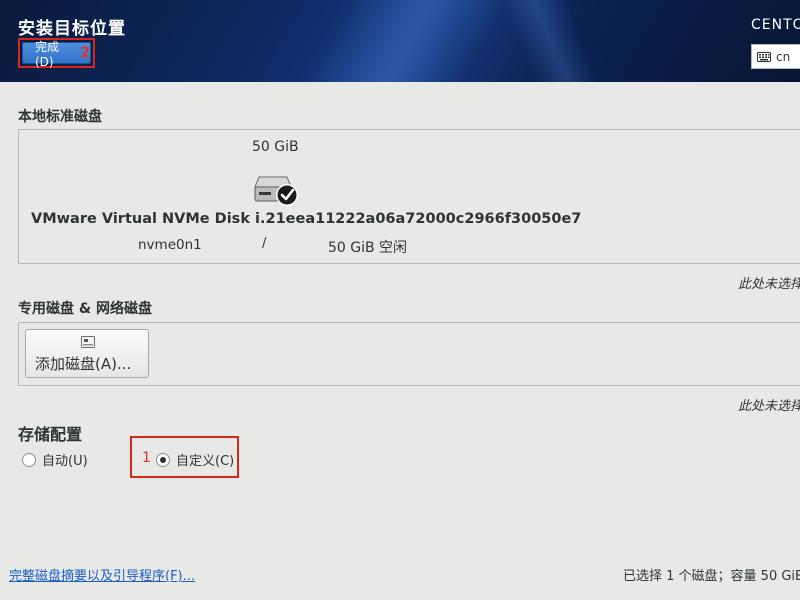 The width and height of the screenshot is (800, 600). What do you see at coordinates (783, 56) in the screenshot?
I see `keyboard-layout-label: cn` at bounding box center [783, 56].